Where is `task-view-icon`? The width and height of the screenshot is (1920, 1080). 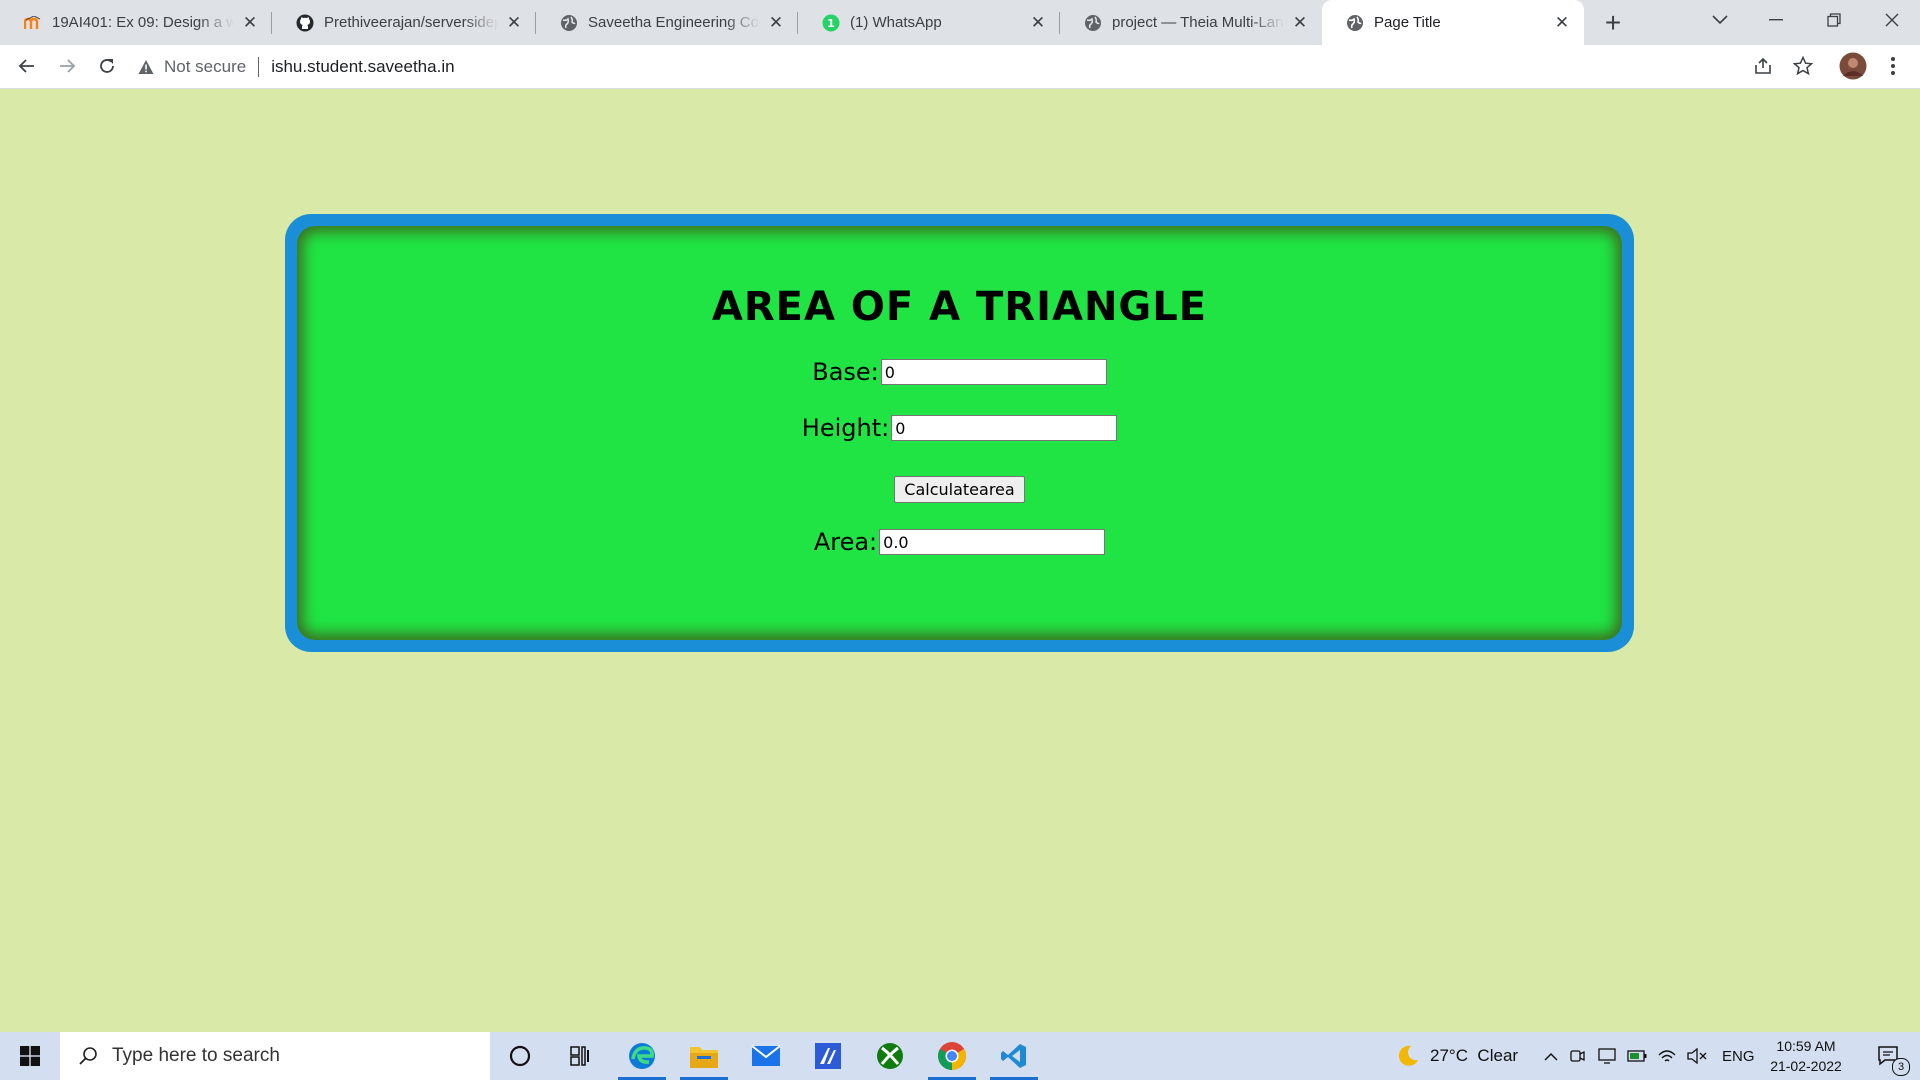 task-view-icon is located at coordinates (579, 1056).